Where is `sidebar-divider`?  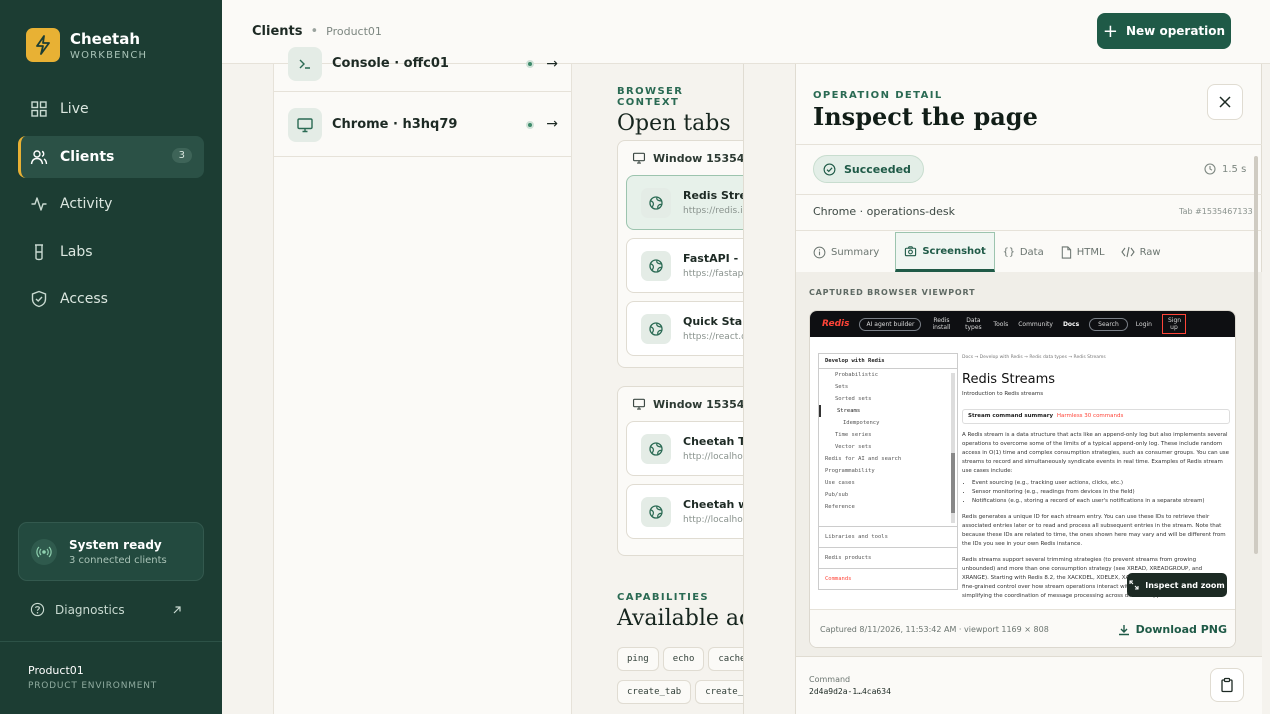
sidebar-divider is located at coordinates (111, 641).